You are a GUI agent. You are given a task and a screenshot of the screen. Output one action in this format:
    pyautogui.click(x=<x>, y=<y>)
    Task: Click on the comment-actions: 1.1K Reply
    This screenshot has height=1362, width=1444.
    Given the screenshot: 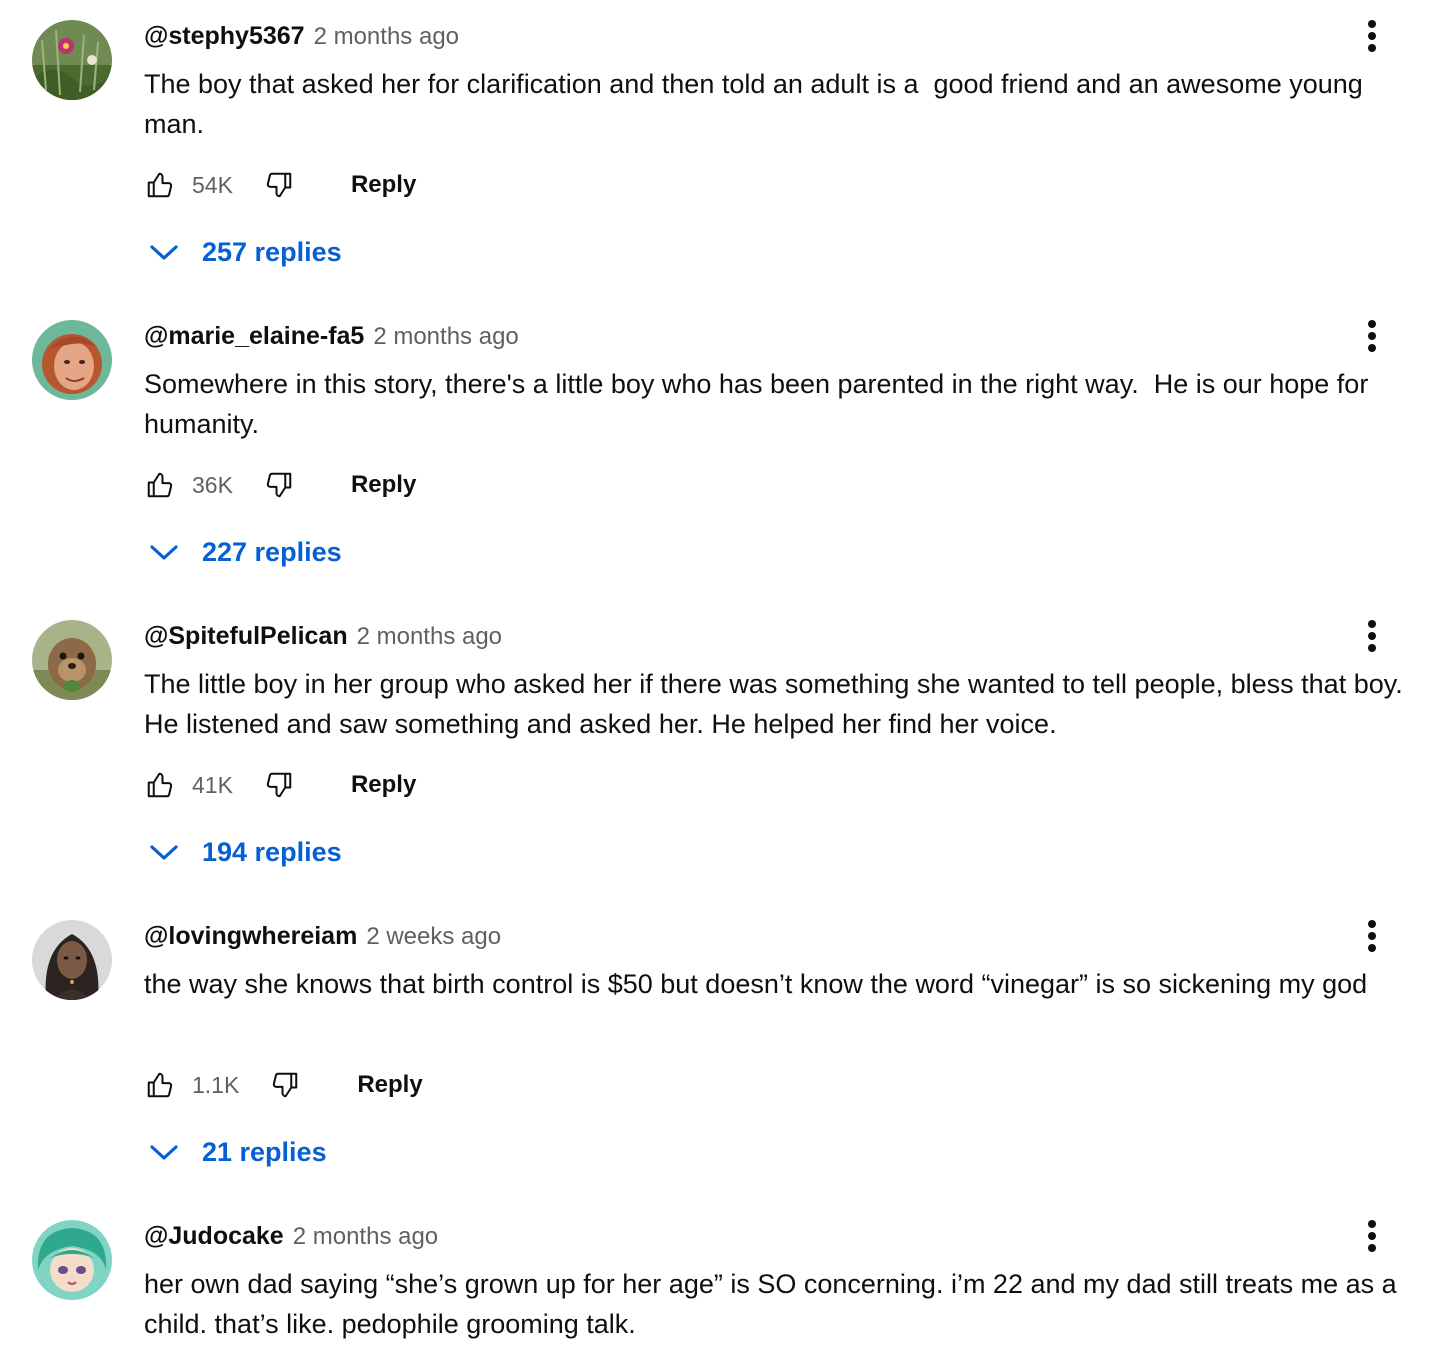 What is the action you would take?
    pyautogui.click(x=283, y=1085)
    